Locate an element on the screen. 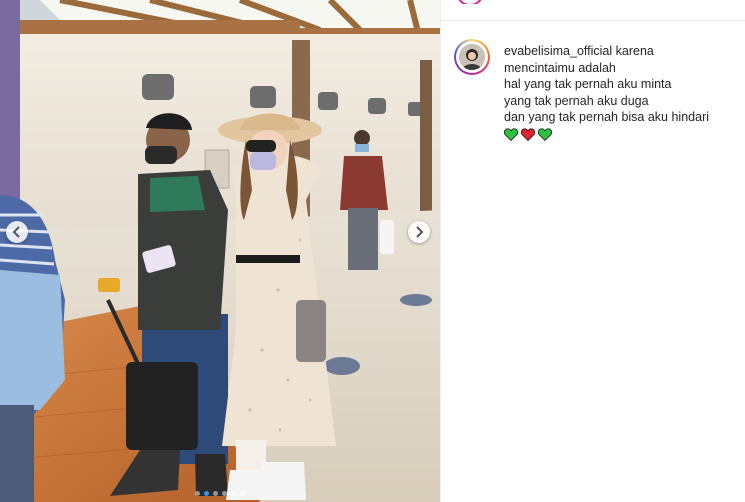  profile-photo is located at coordinates (472, 57).